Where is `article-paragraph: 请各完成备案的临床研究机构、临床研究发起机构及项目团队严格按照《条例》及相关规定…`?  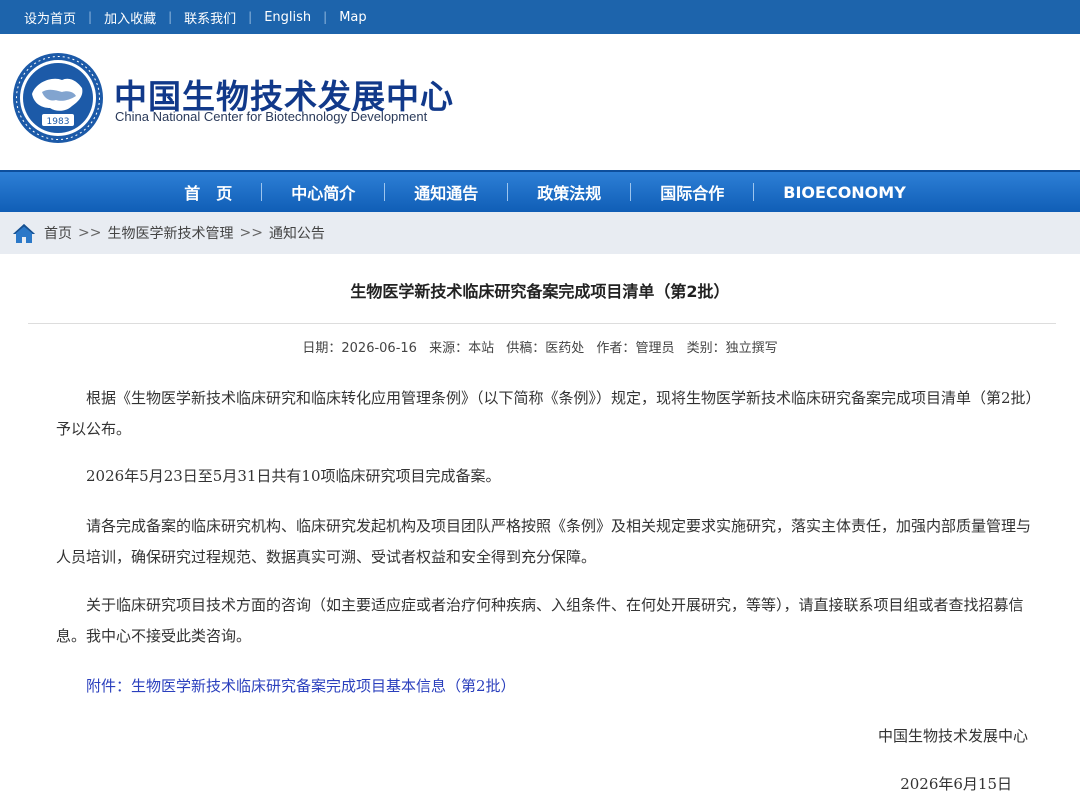
article-paragraph: 请各完成备案的临床研究机构、临床研究发起机构及项目团队严格按照《条例》及相关规定… is located at coordinates (544, 541).